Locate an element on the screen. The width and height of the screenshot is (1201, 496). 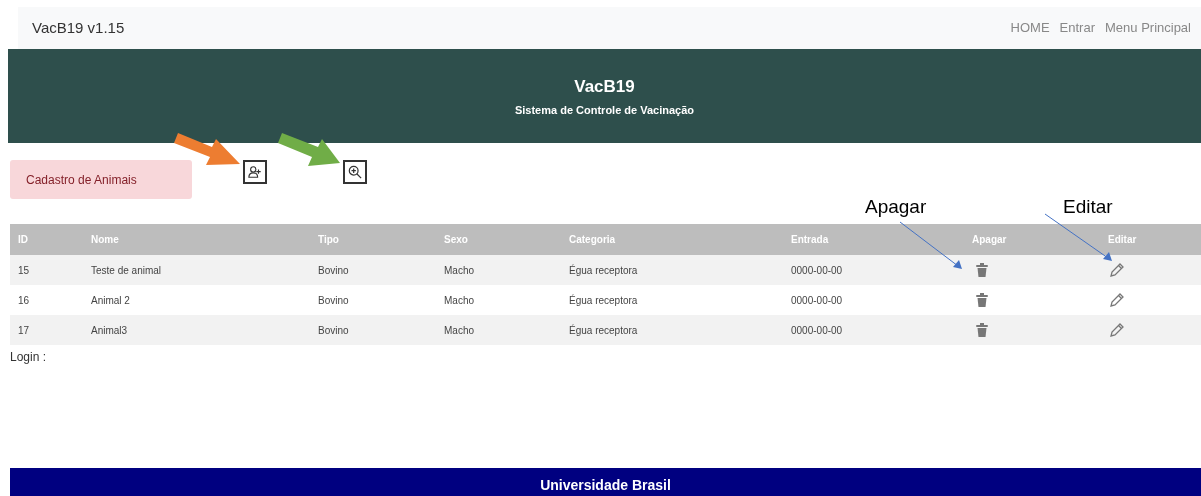
table-cell-text: Teste de animal is located at coordinates (127, 270).